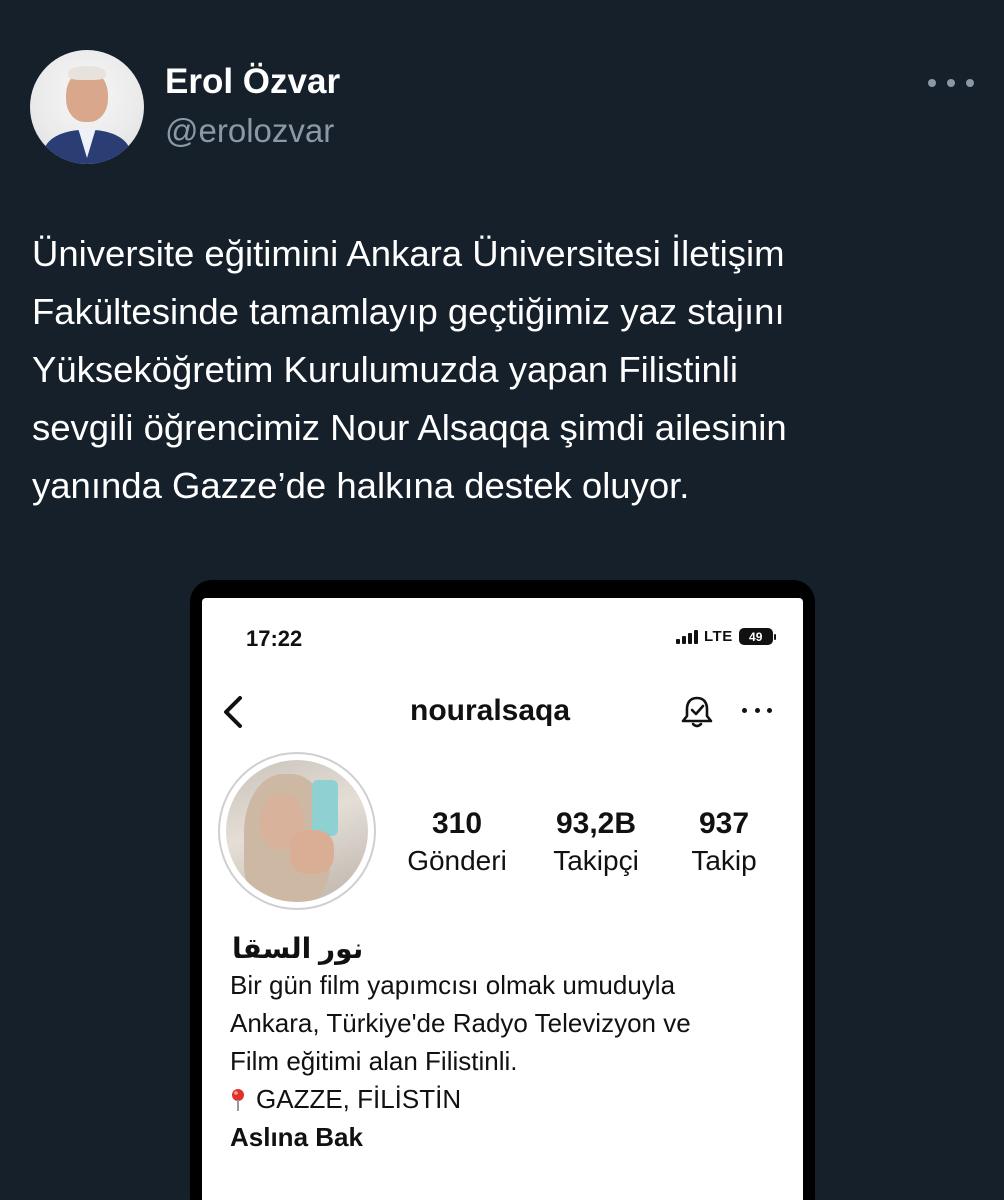  Describe the element at coordinates (724, 843) in the screenshot. I see `stat-following: 937 Takip` at that location.